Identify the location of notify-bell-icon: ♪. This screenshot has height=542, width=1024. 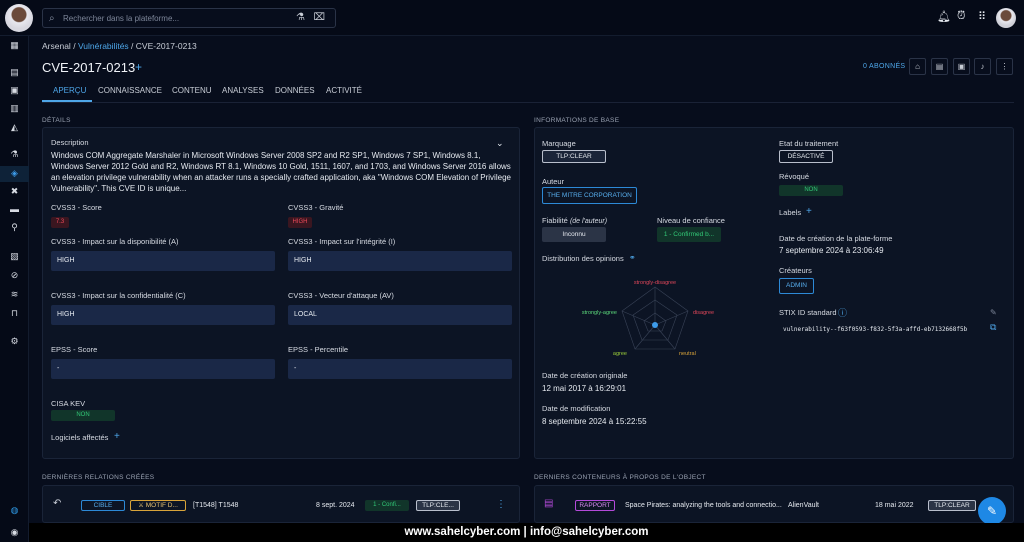
(982, 66).